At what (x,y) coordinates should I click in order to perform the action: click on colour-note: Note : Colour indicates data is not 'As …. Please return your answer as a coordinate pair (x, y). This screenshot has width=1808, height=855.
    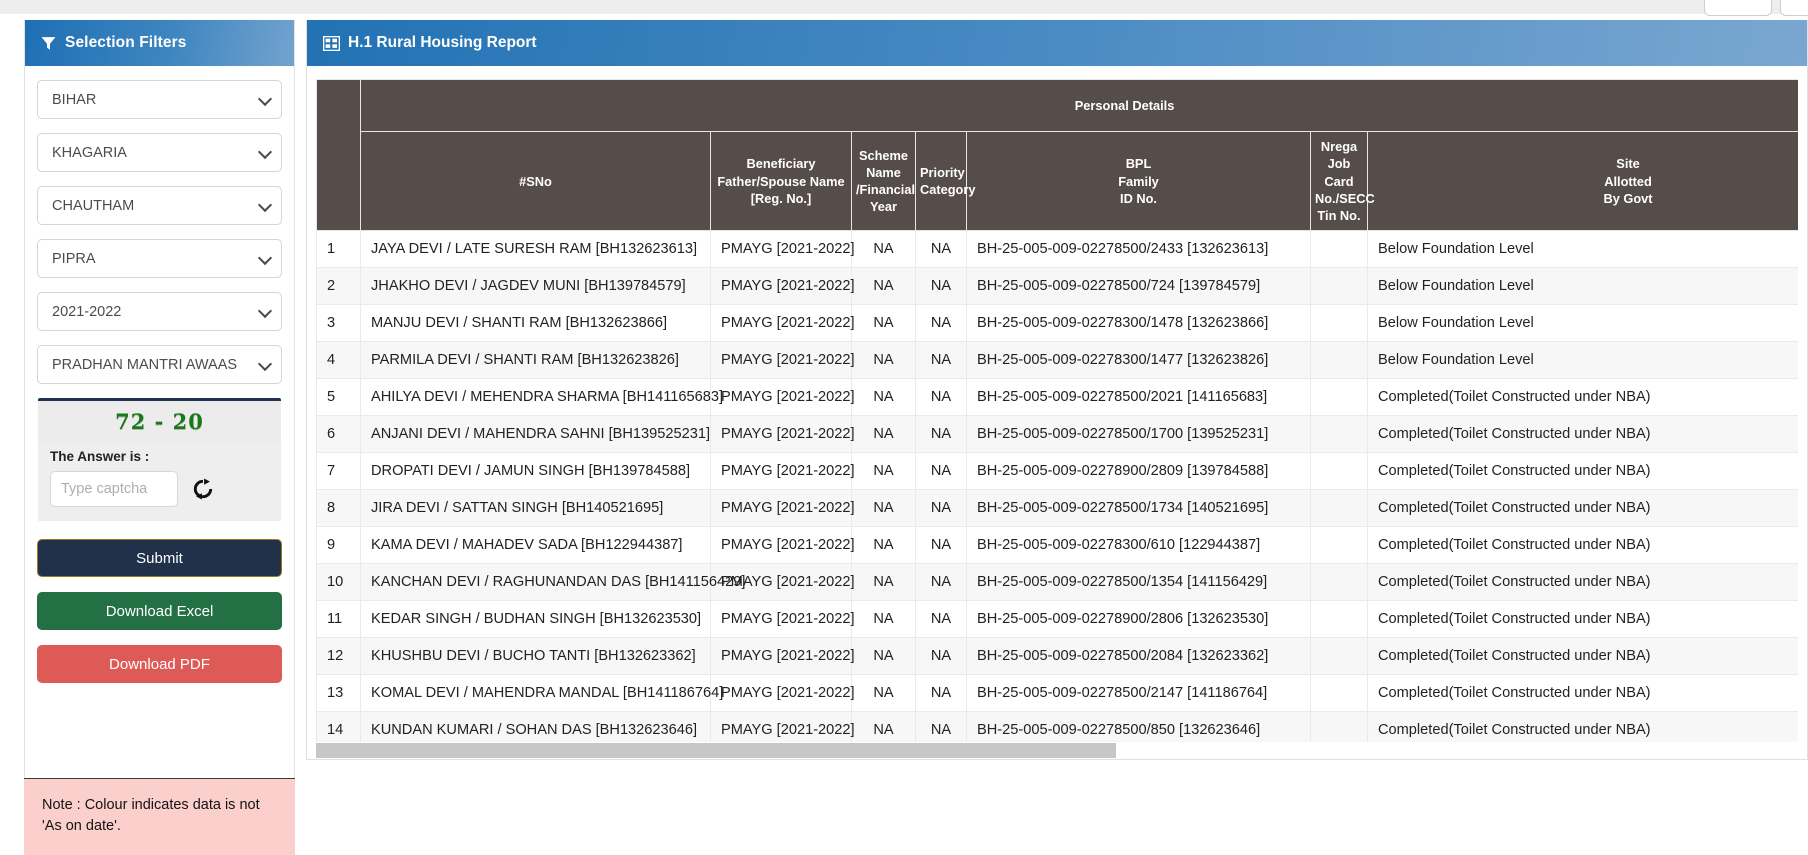
    Looking at the image, I should click on (159, 816).